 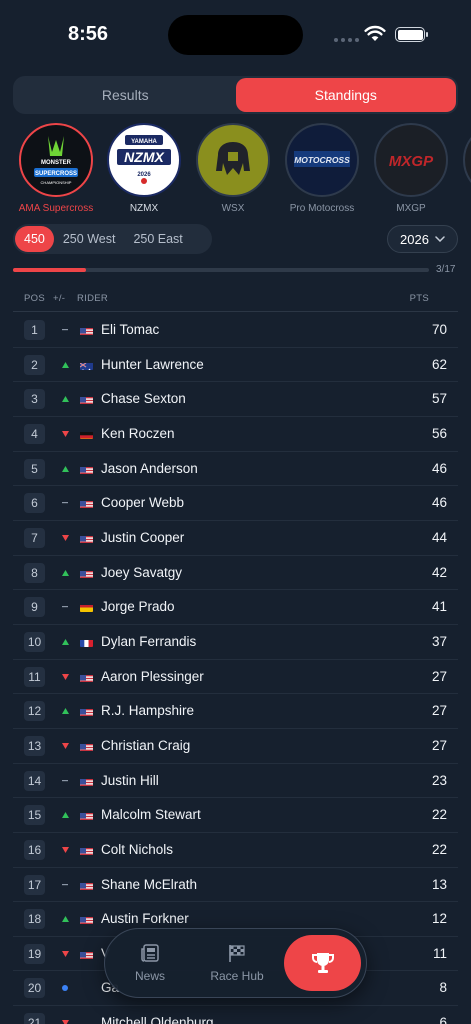 What do you see at coordinates (439, 780) in the screenshot?
I see `rider-points: 23` at bounding box center [439, 780].